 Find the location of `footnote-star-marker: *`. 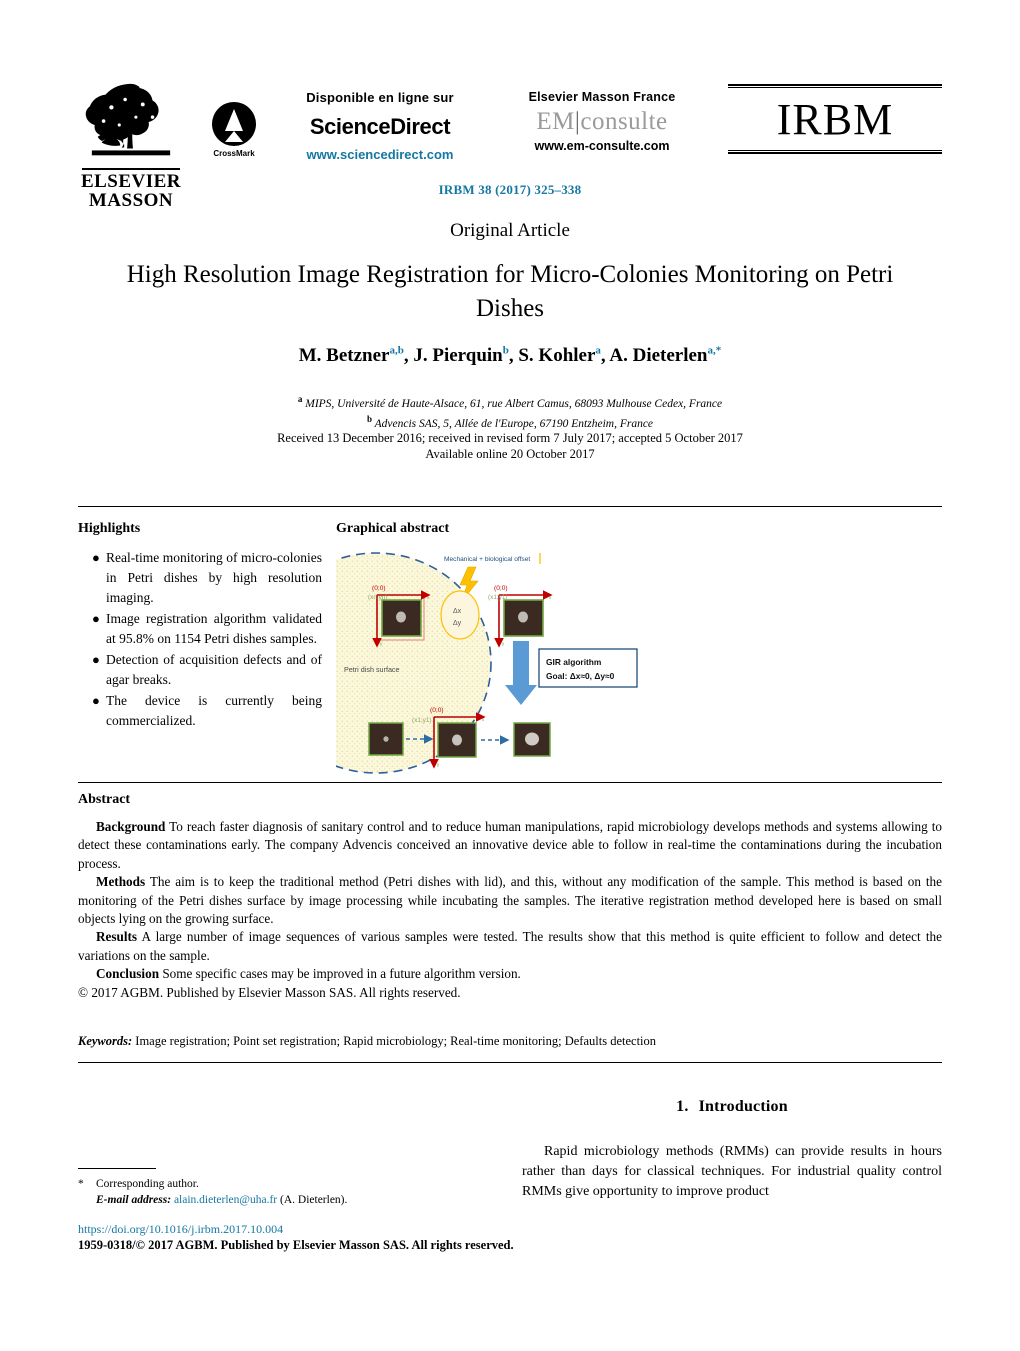

footnote-star-marker: * is located at coordinates (81, 1184).